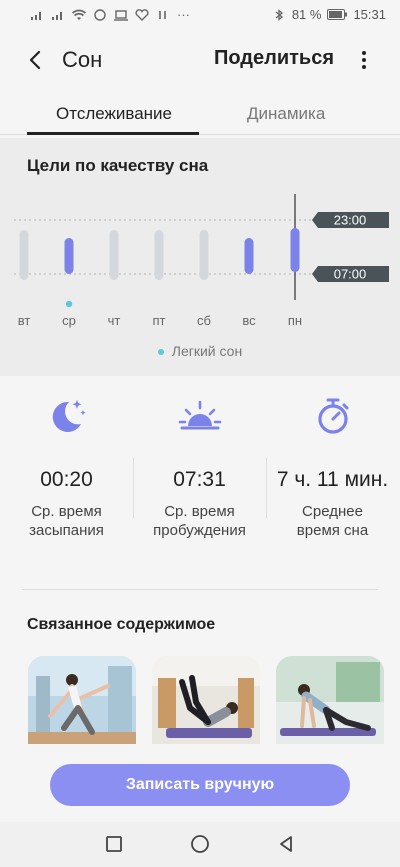 This screenshot has height=867, width=400. I want to click on stat-label-line2: засыпания, so click(66, 530).